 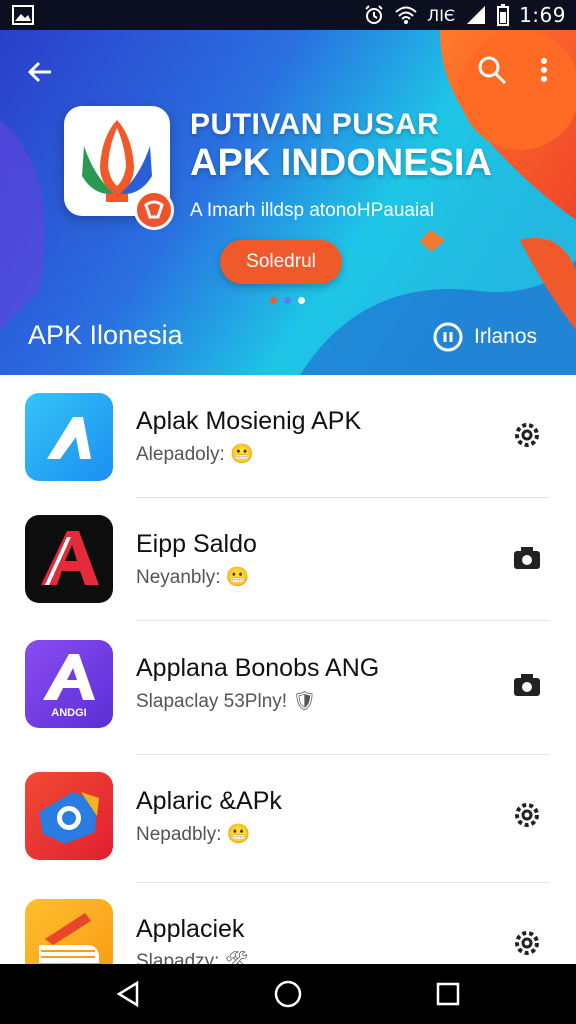 I want to click on divider, so click(x=343, y=620).